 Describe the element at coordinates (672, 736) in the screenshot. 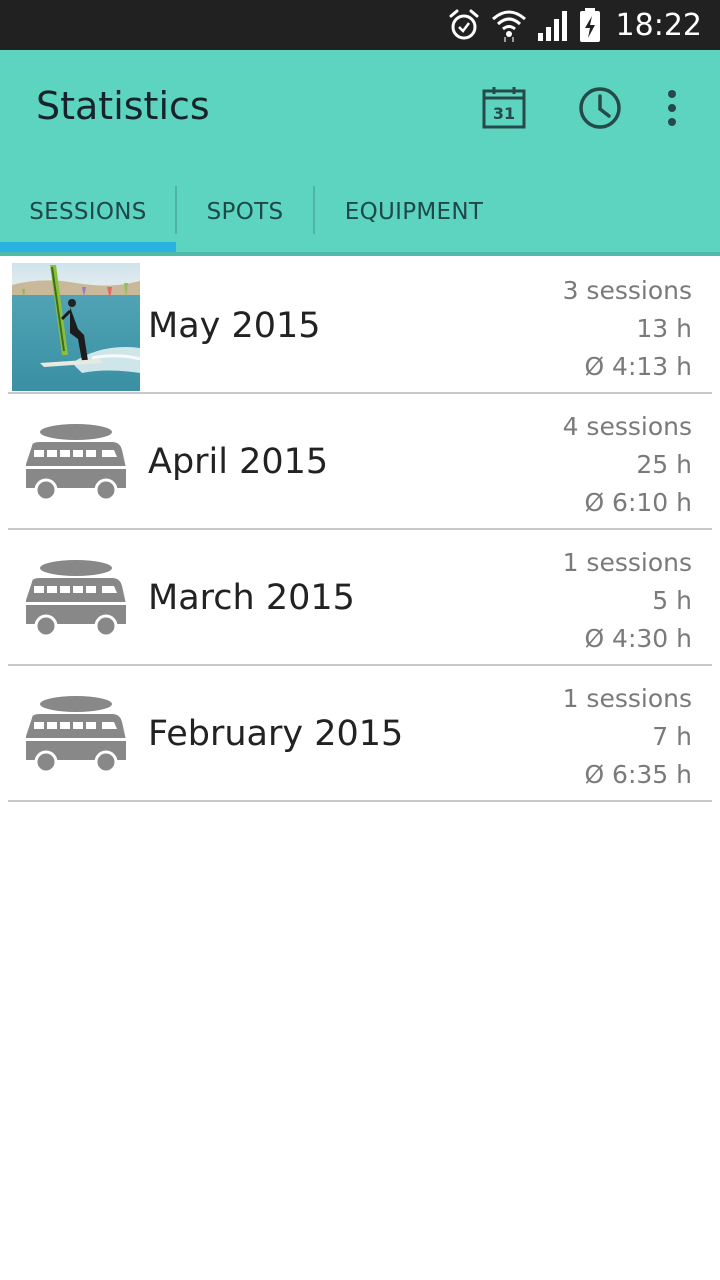

I see `total-hours: 7 h` at that location.